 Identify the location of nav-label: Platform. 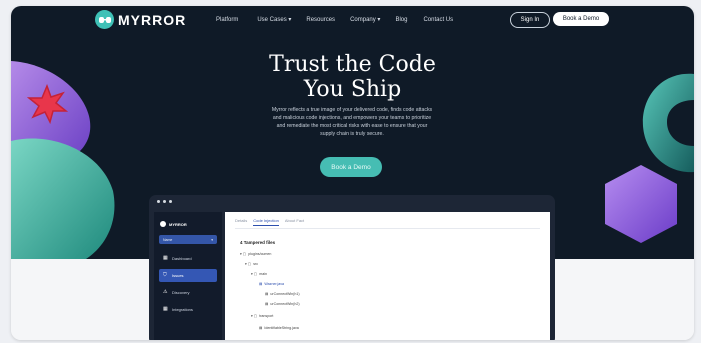
(227, 19).